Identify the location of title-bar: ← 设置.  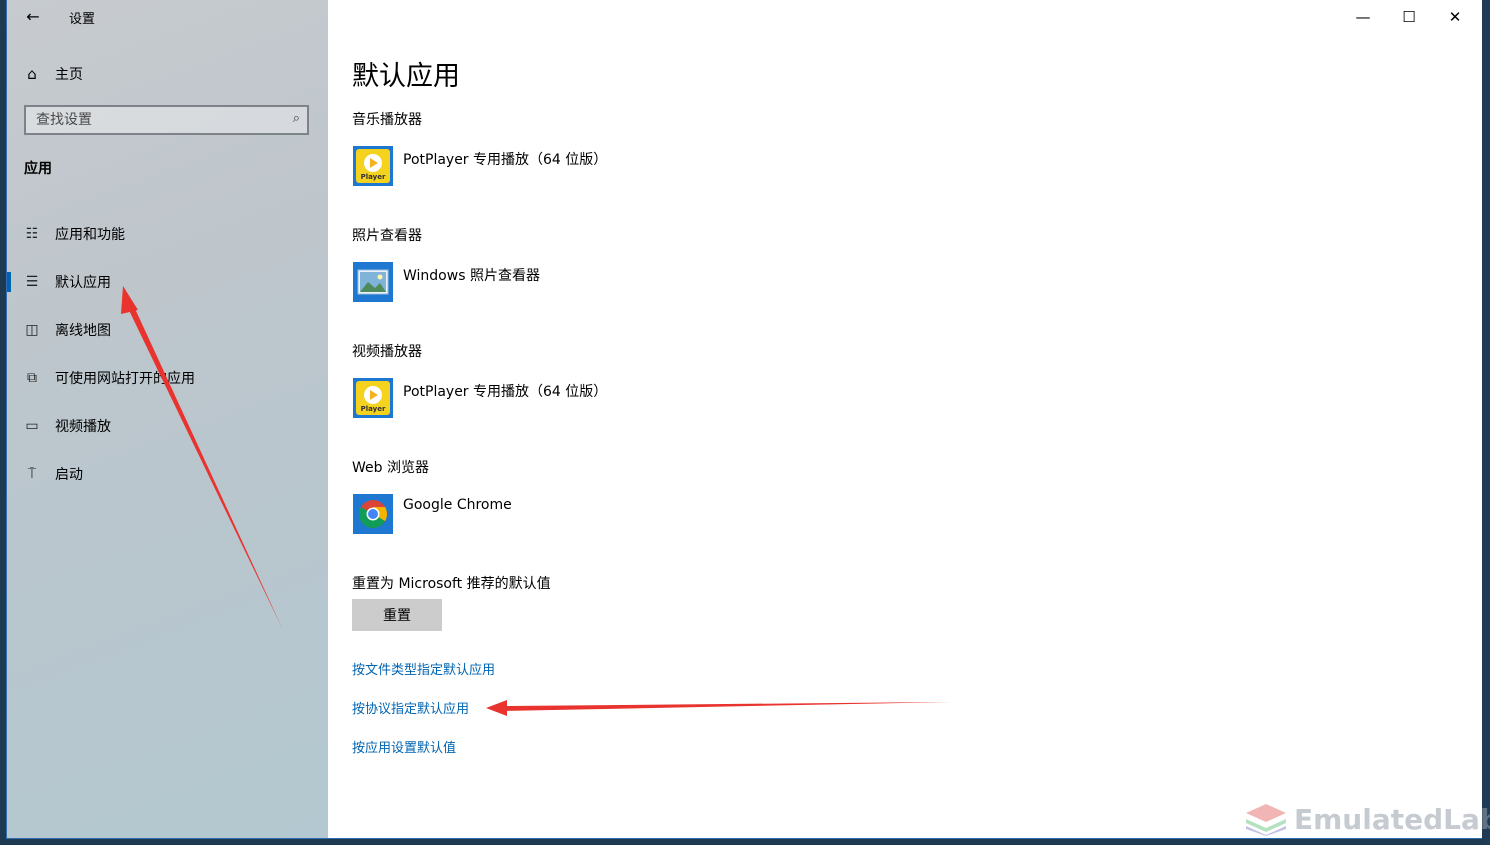
(167, 17).